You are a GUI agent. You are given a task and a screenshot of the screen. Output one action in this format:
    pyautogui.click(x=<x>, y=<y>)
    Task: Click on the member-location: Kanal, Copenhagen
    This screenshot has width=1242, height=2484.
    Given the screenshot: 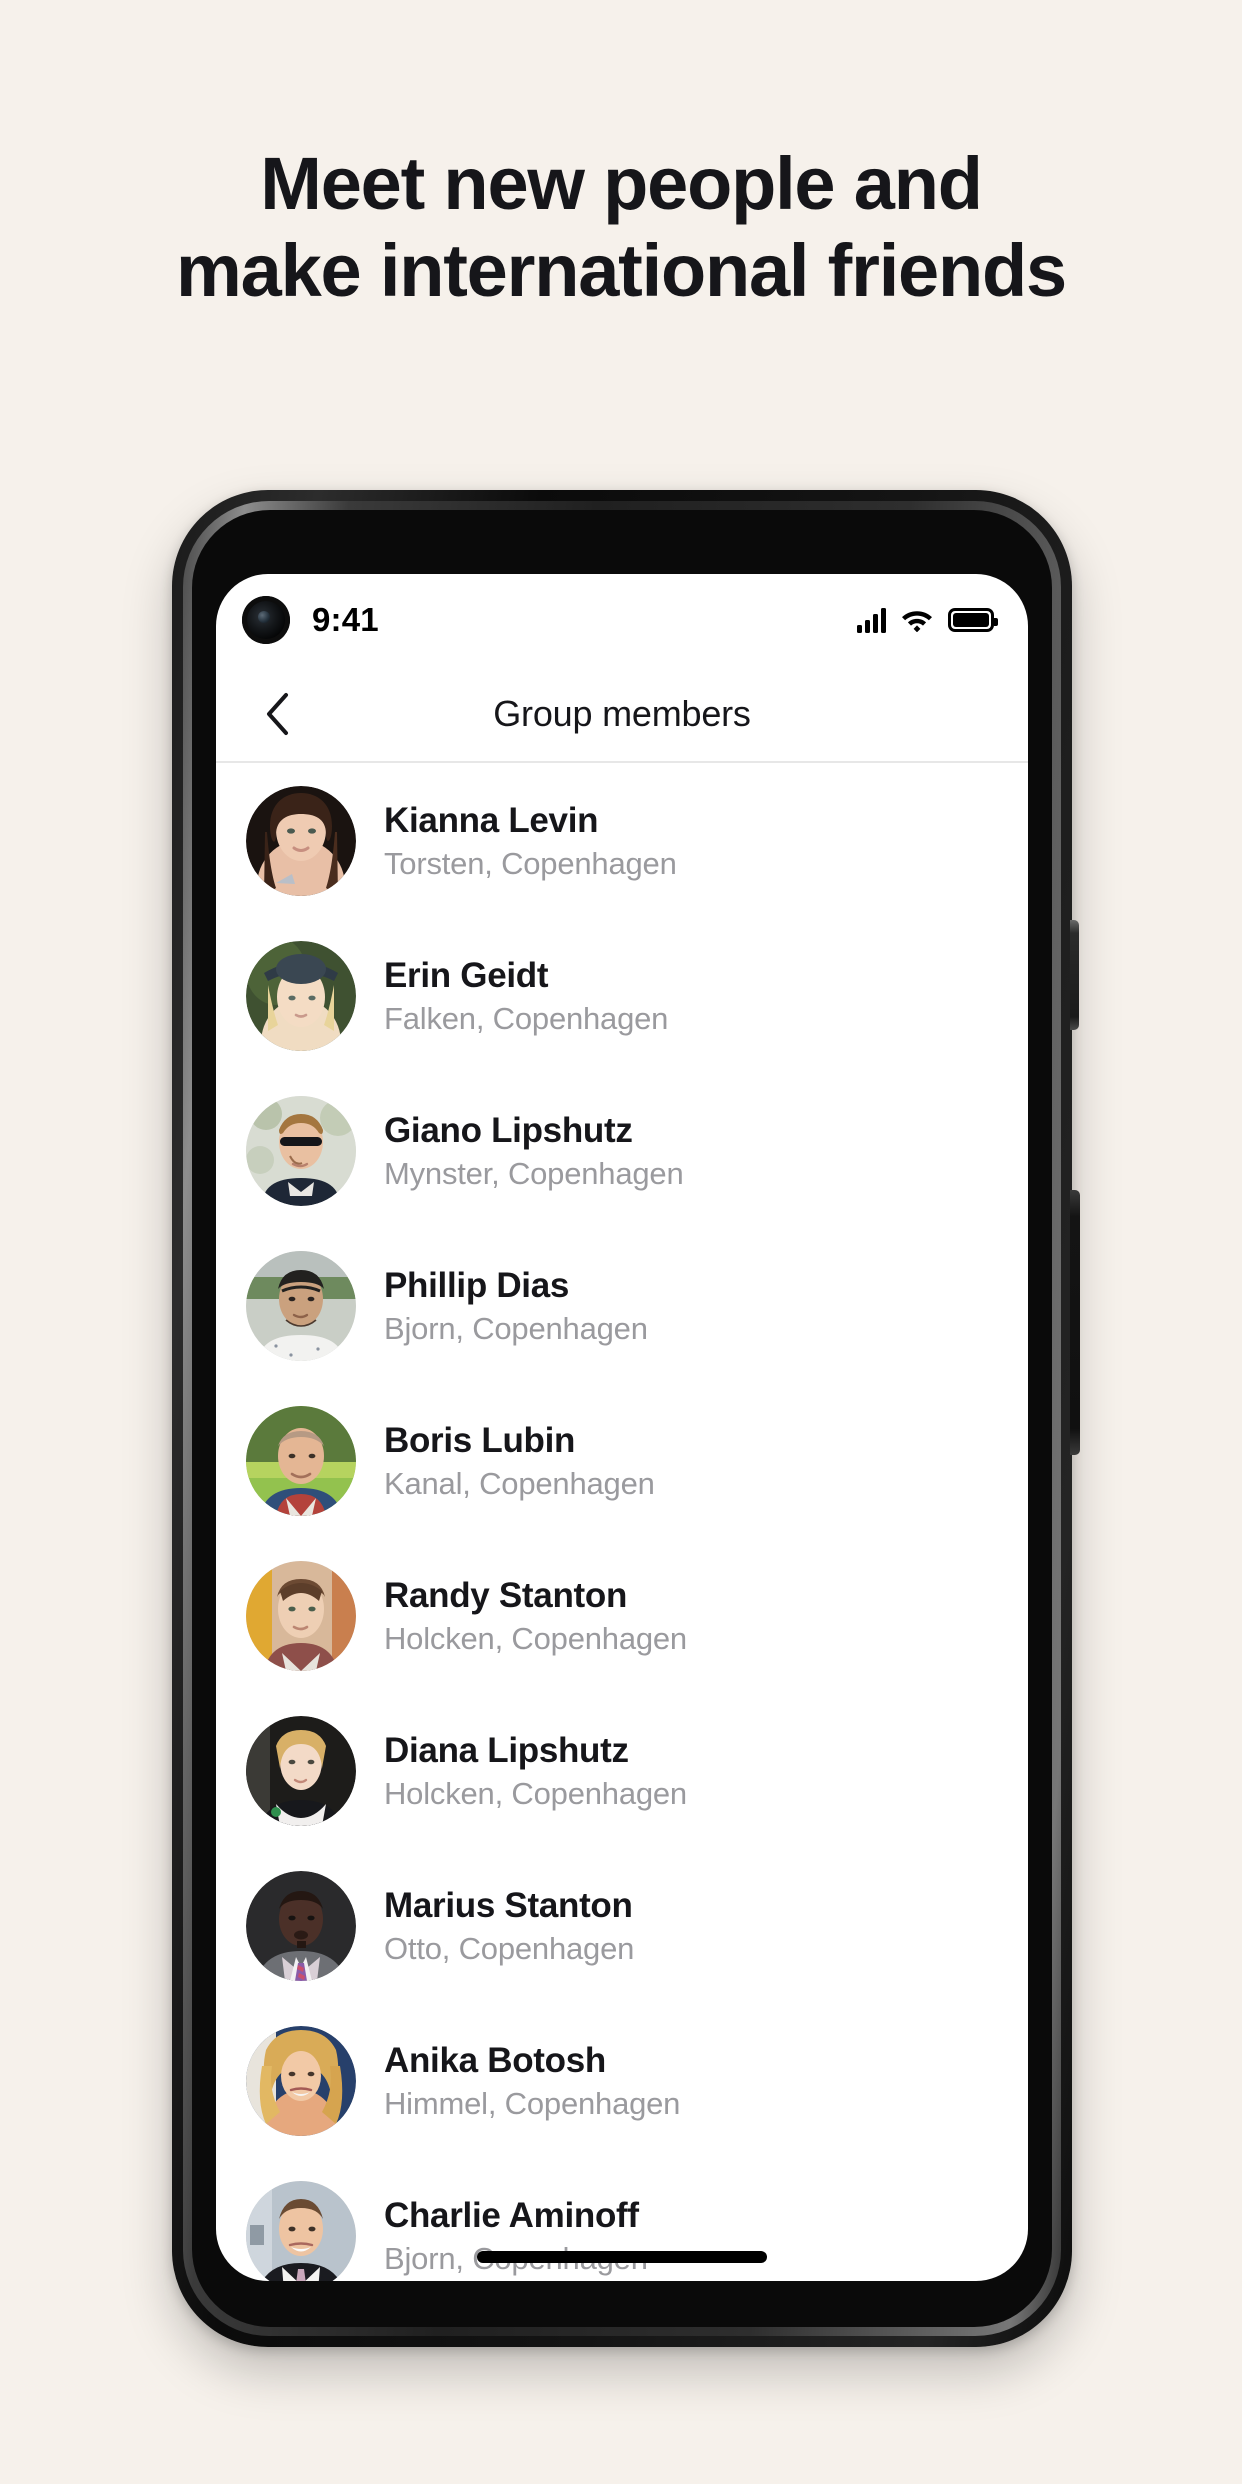 What is the action you would take?
    pyautogui.click(x=519, y=1483)
    